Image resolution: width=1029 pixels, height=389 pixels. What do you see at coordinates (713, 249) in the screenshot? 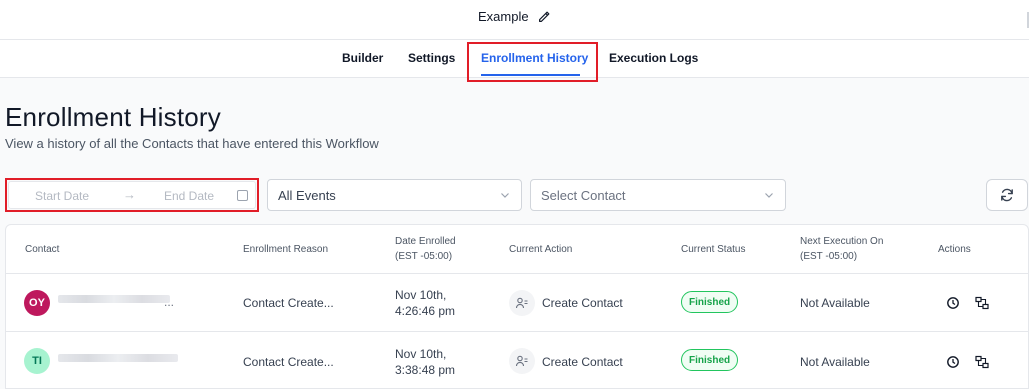
I see `col-header-current-status: Current Status` at bounding box center [713, 249].